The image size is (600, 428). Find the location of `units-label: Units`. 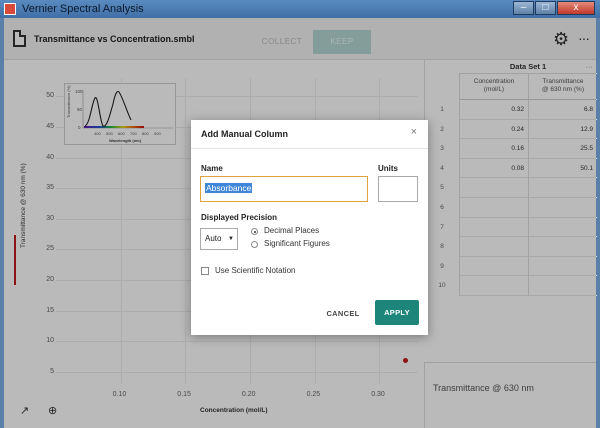

units-label: Units is located at coordinates (388, 168).